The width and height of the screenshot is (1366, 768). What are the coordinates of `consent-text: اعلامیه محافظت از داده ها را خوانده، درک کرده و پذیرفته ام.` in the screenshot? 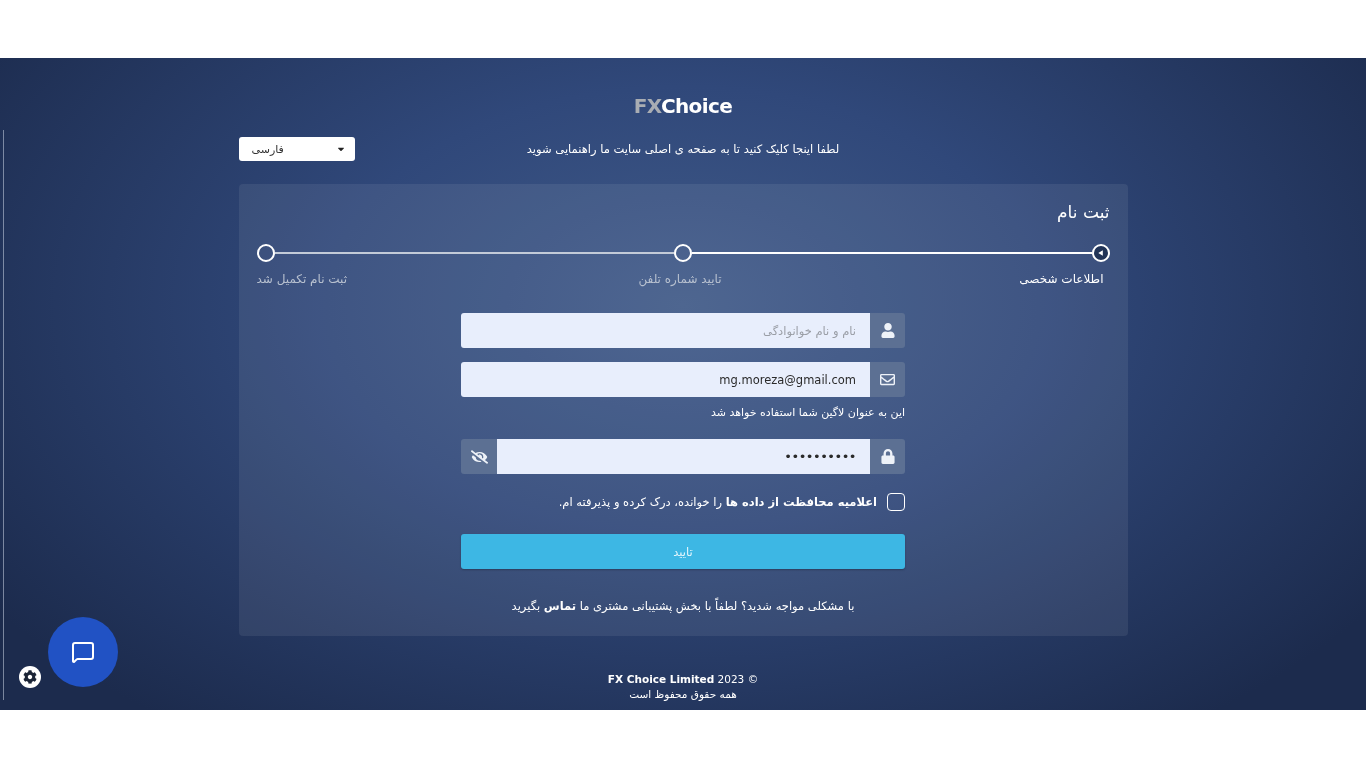 It's located at (717, 502).